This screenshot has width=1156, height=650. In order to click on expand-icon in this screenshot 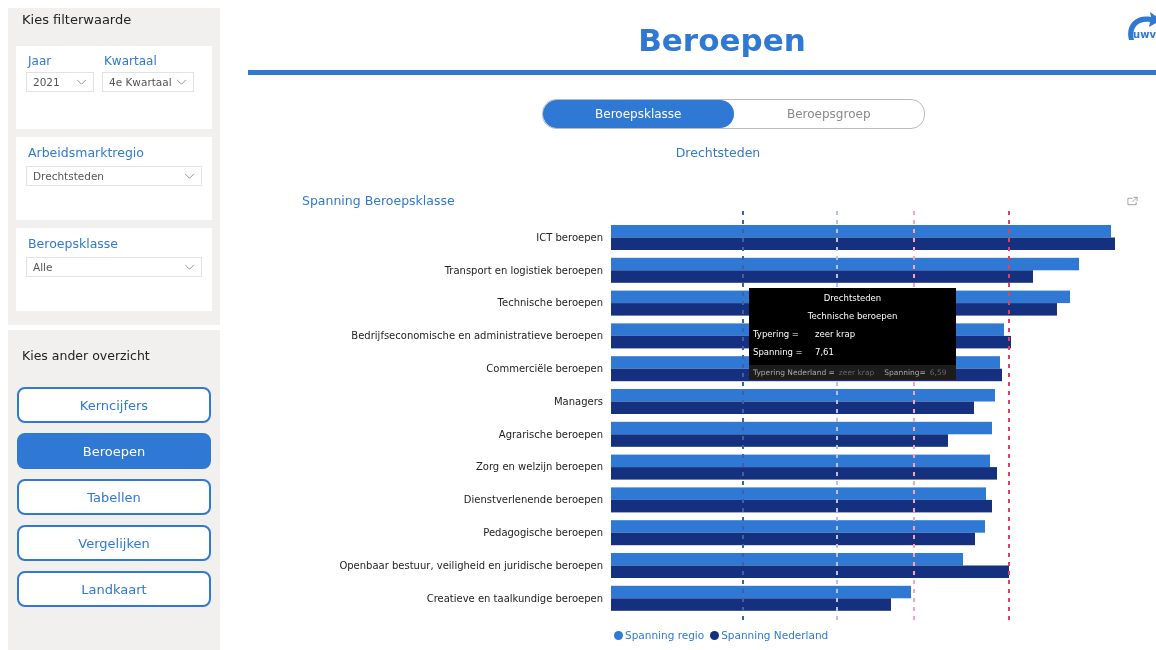, I will do `click(1132, 200)`.